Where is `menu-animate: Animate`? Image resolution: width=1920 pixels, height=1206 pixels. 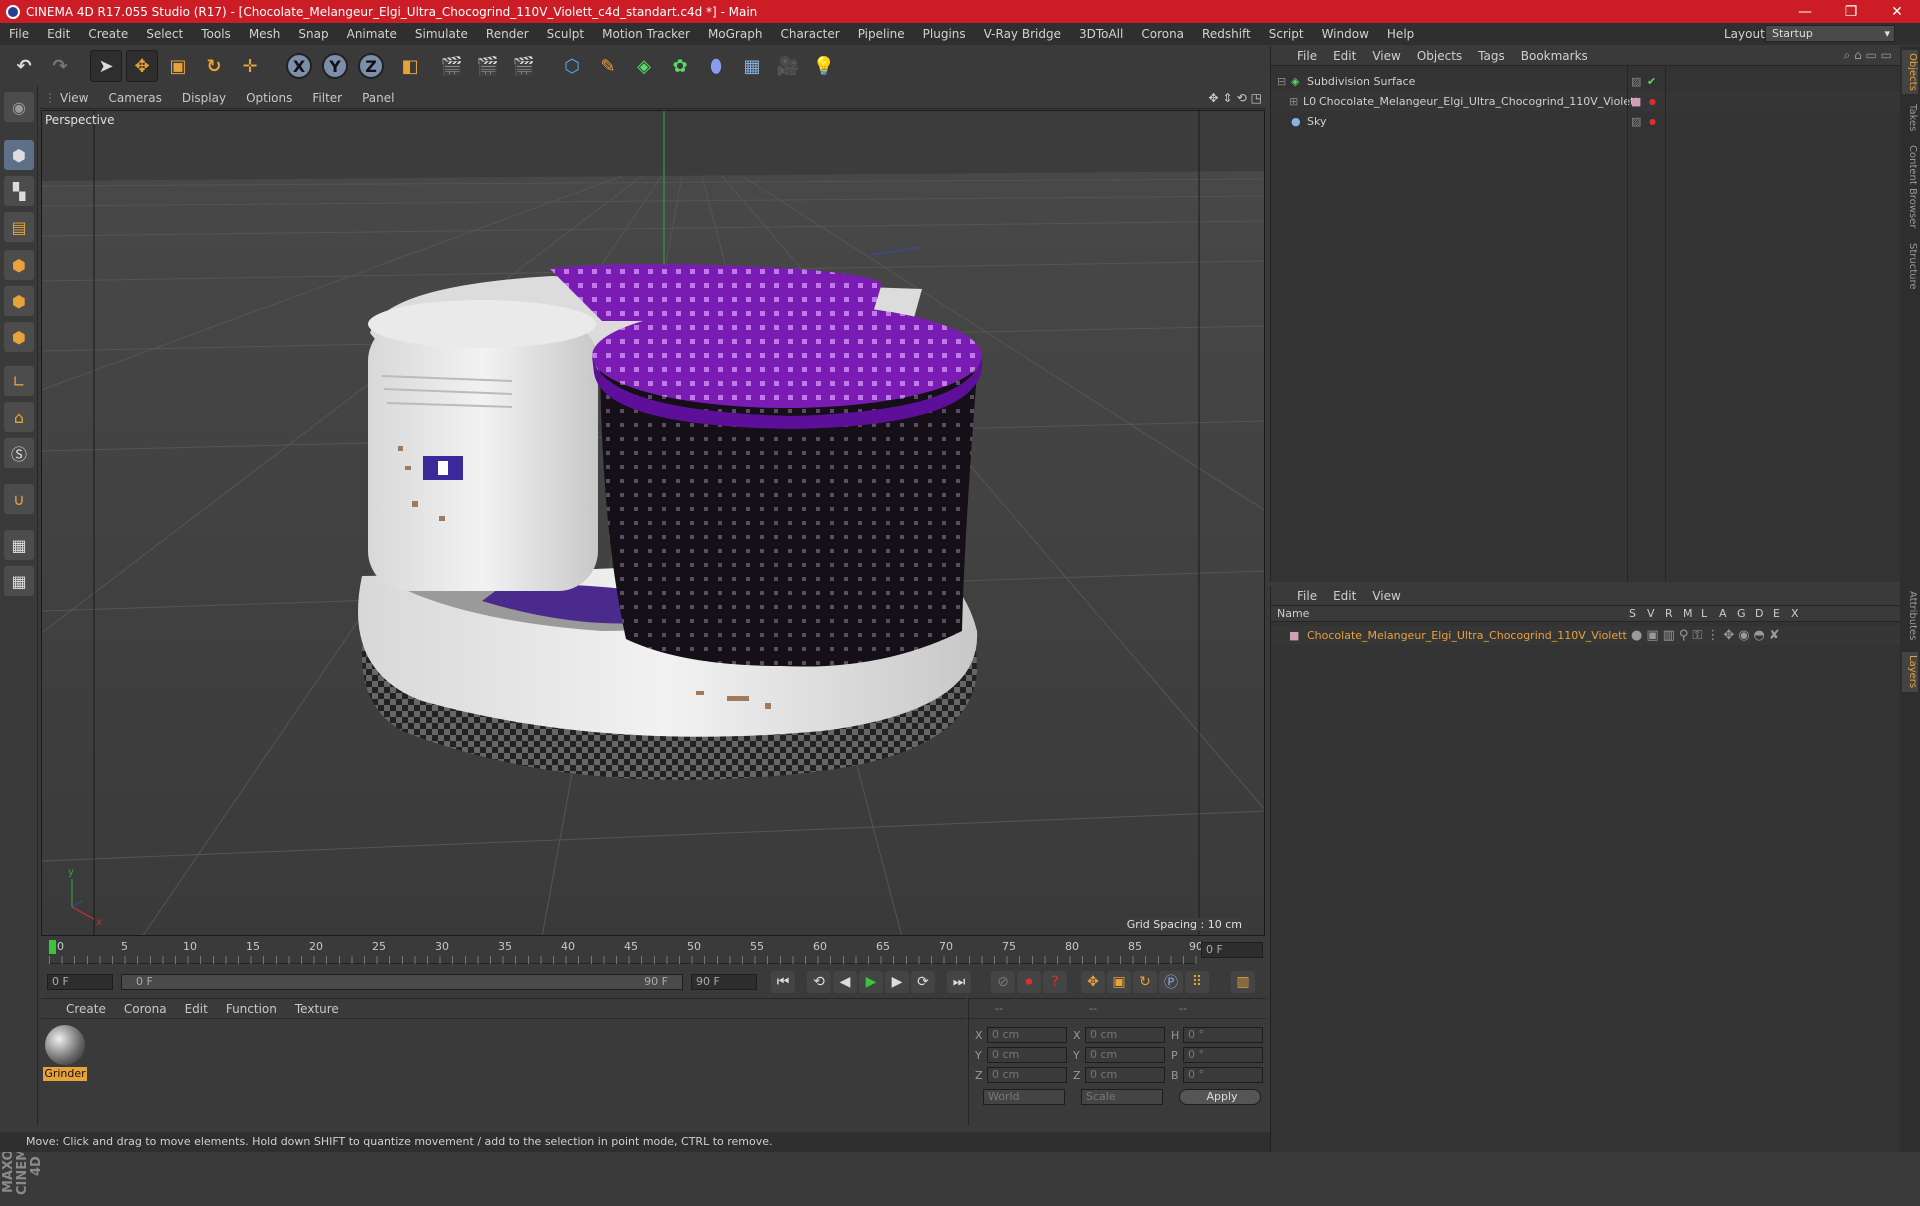 menu-animate: Animate is located at coordinates (372, 34).